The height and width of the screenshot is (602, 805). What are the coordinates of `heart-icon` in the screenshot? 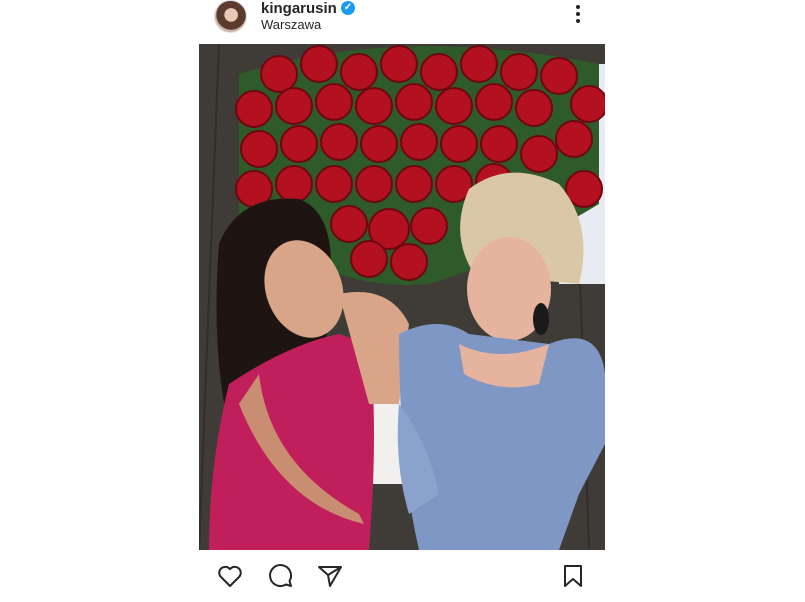 It's located at (230, 576).